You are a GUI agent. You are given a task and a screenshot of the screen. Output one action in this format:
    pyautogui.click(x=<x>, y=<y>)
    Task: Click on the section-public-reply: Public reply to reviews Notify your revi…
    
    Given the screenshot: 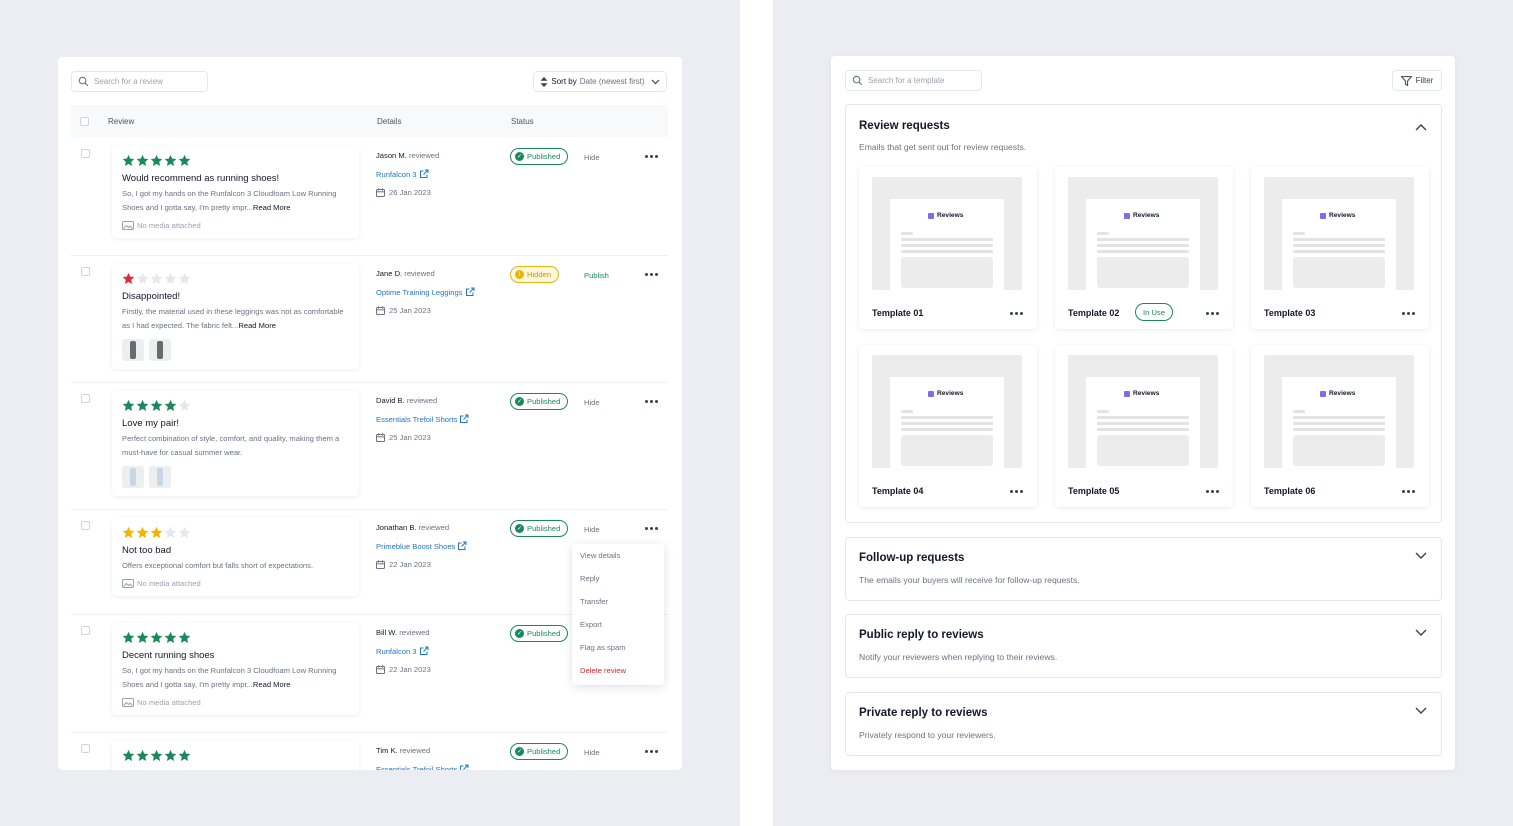 What is the action you would take?
    pyautogui.click(x=1143, y=646)
    